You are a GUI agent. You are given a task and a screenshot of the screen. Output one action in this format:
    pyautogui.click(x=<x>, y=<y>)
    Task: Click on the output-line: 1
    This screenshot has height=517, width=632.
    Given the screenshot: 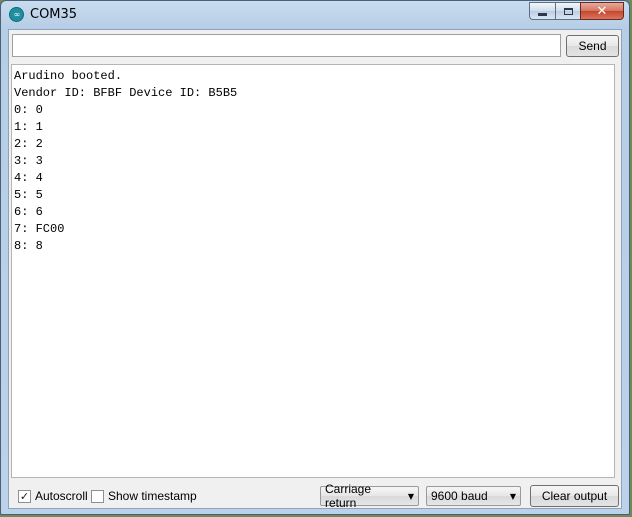 What is the action you would take?
    pyautogui.click(x=28, y=127)
    